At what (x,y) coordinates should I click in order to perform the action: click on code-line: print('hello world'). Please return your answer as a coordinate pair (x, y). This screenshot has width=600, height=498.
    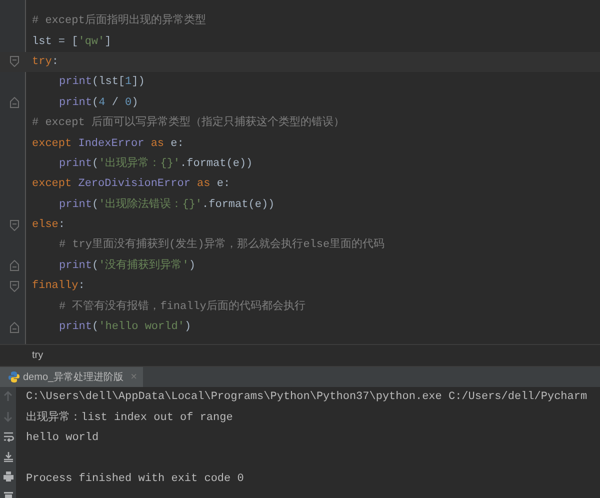
    Looking at the image, I should click on (125, 327).